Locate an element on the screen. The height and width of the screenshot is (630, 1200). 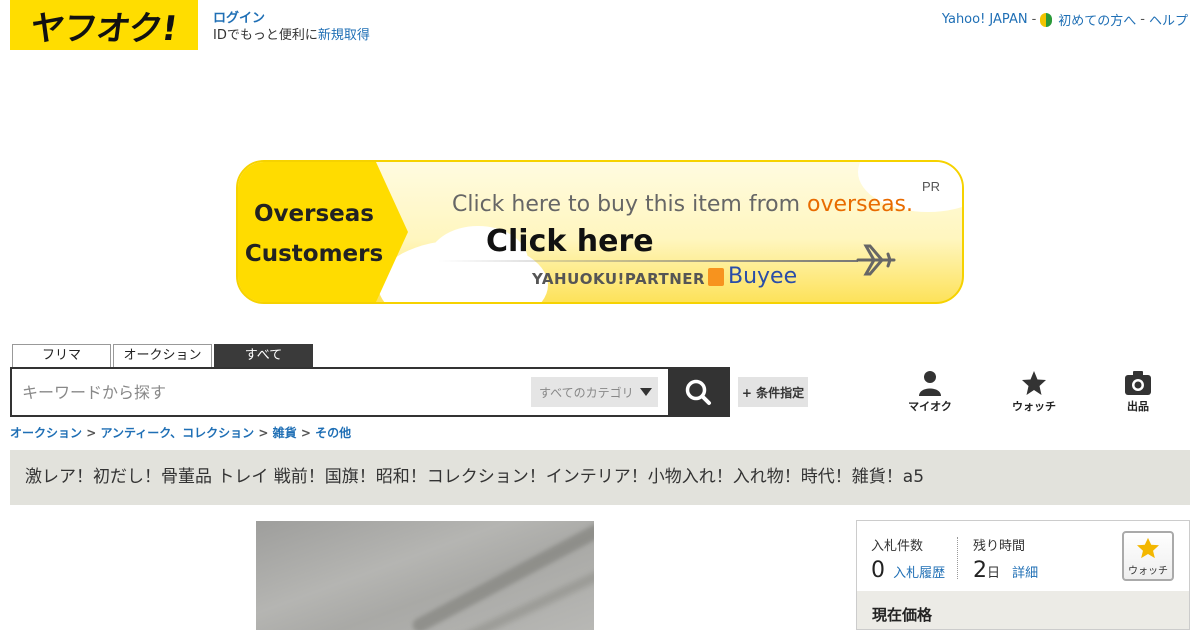
buyee-text: Buyee is located at coordinates (763, 276).